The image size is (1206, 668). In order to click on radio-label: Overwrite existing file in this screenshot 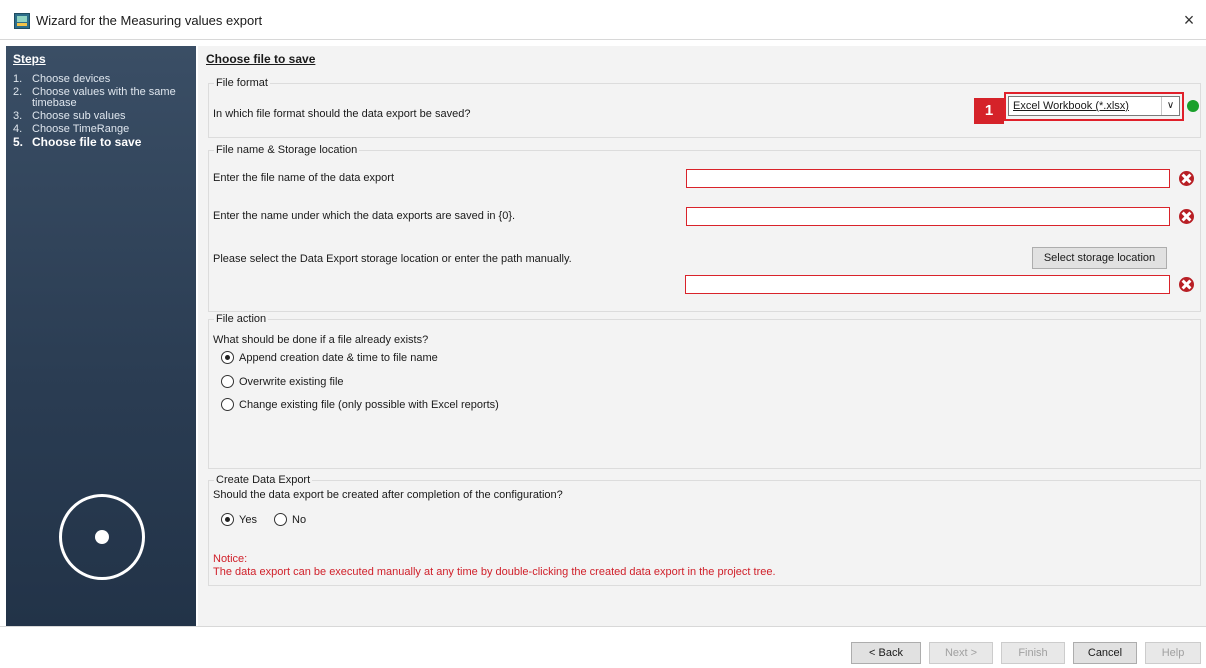, I will do `click(291, 381)`.